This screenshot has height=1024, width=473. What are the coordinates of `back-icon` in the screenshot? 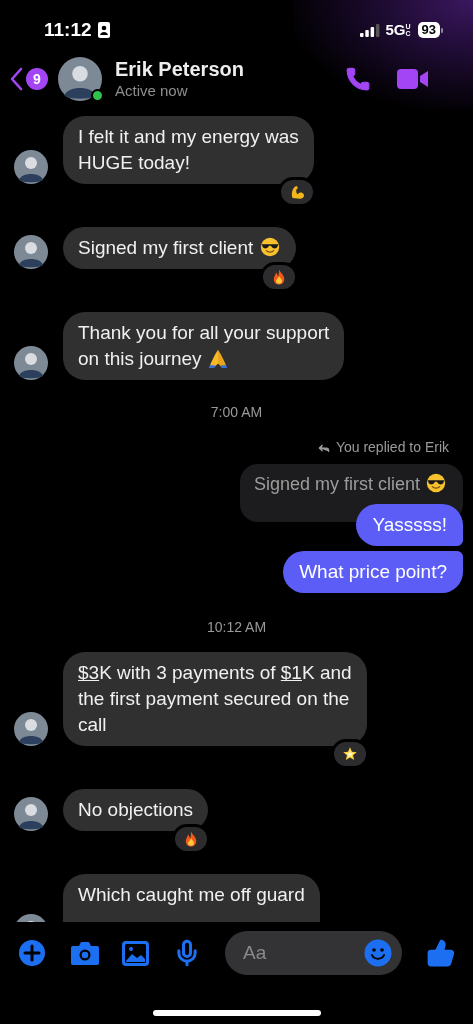 It's located at (16, 79).